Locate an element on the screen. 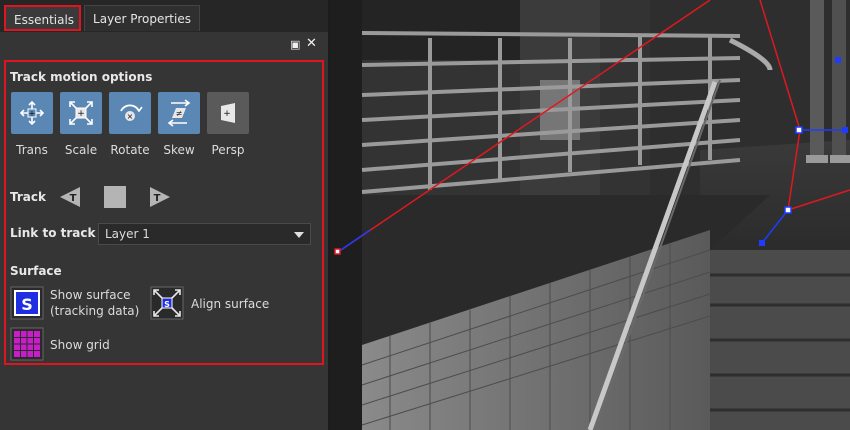  tab-essentials: Essentials is located at coordinates (42, 18).